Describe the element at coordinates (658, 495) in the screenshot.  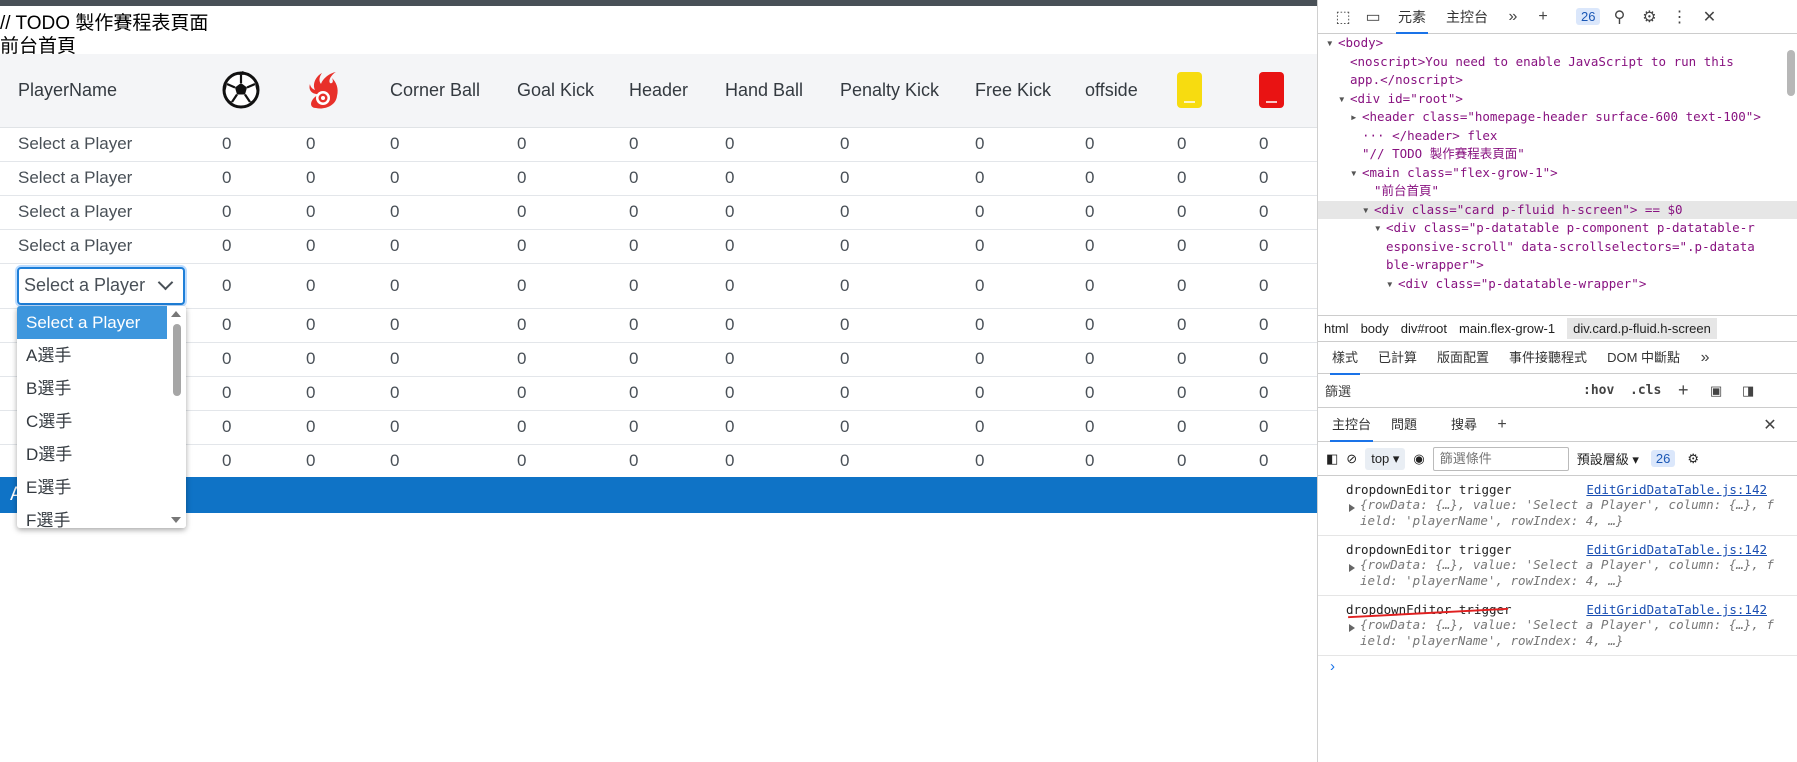
I see `table-footer-bar: A` at that location.